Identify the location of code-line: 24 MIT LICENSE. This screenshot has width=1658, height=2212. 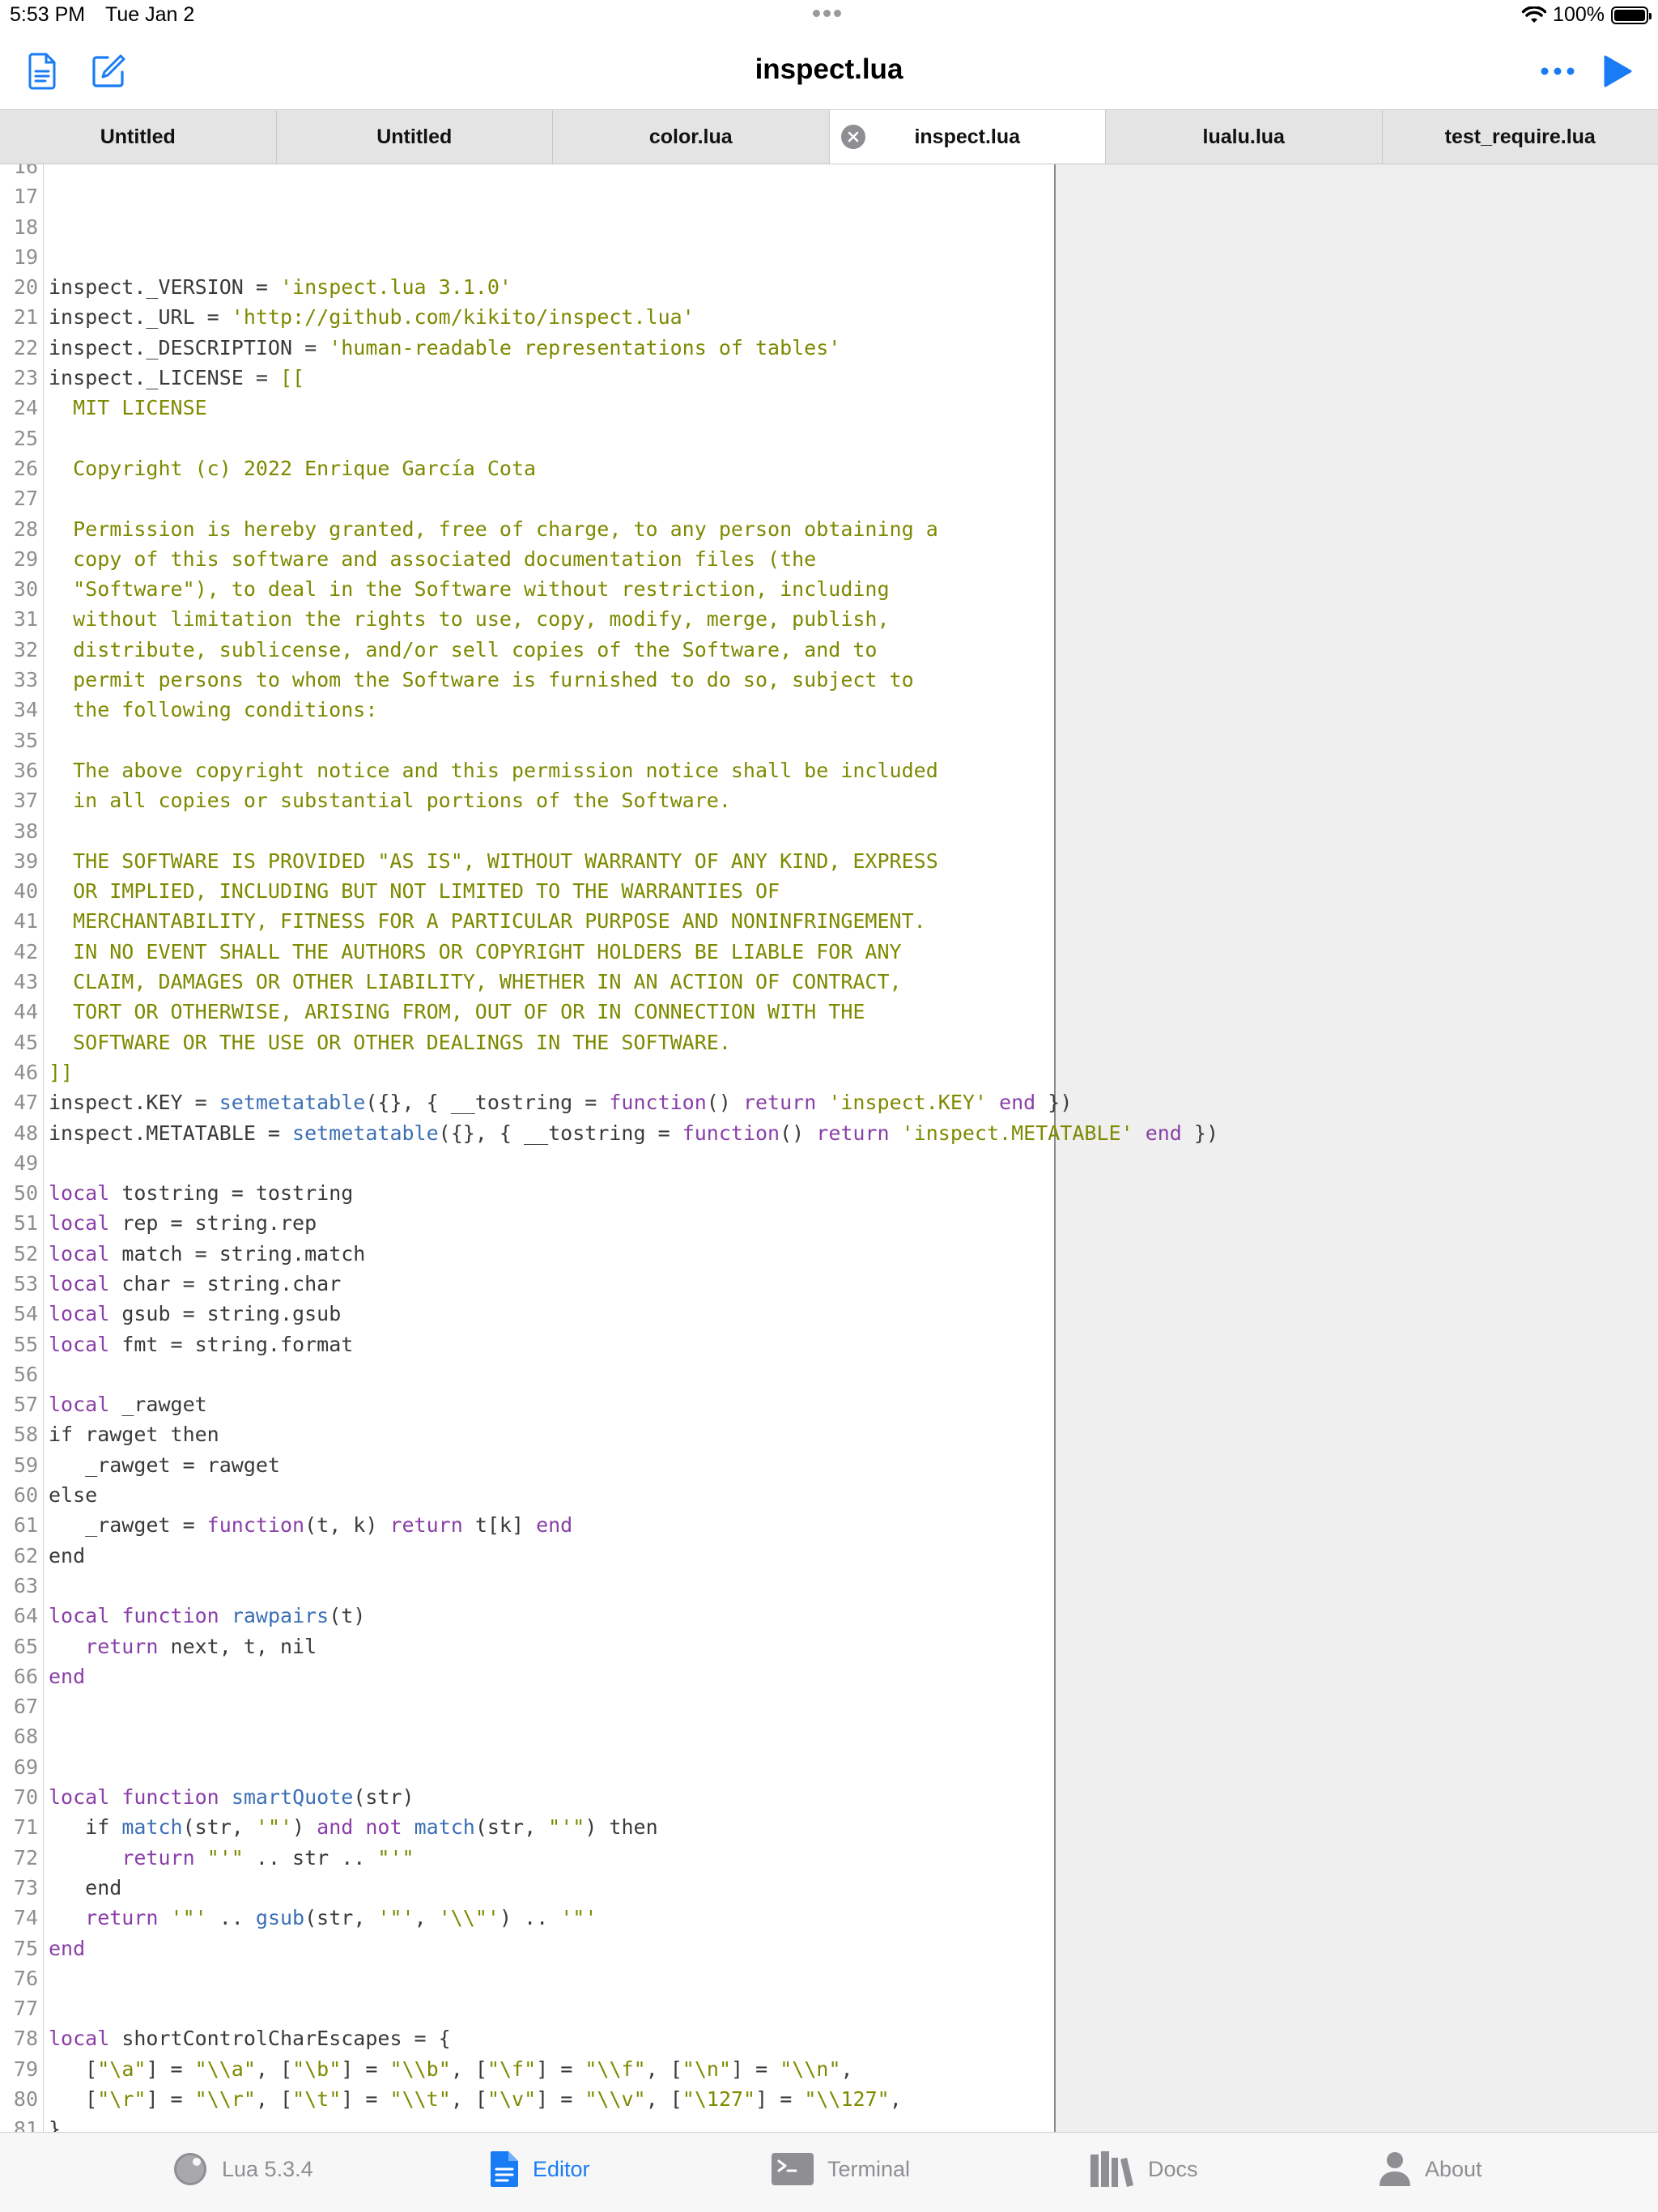
(829, 408).